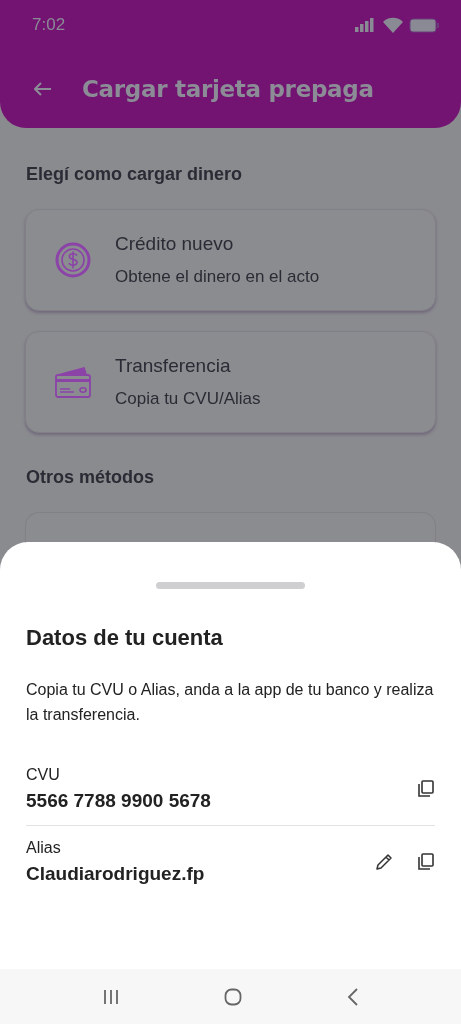 The height and width of the screenshot is (1024, 461). What do you see at coordinates (175, 244) in the screenshot?
I see `option-title: Crédito nuevo` at bounding box center [175, 244].